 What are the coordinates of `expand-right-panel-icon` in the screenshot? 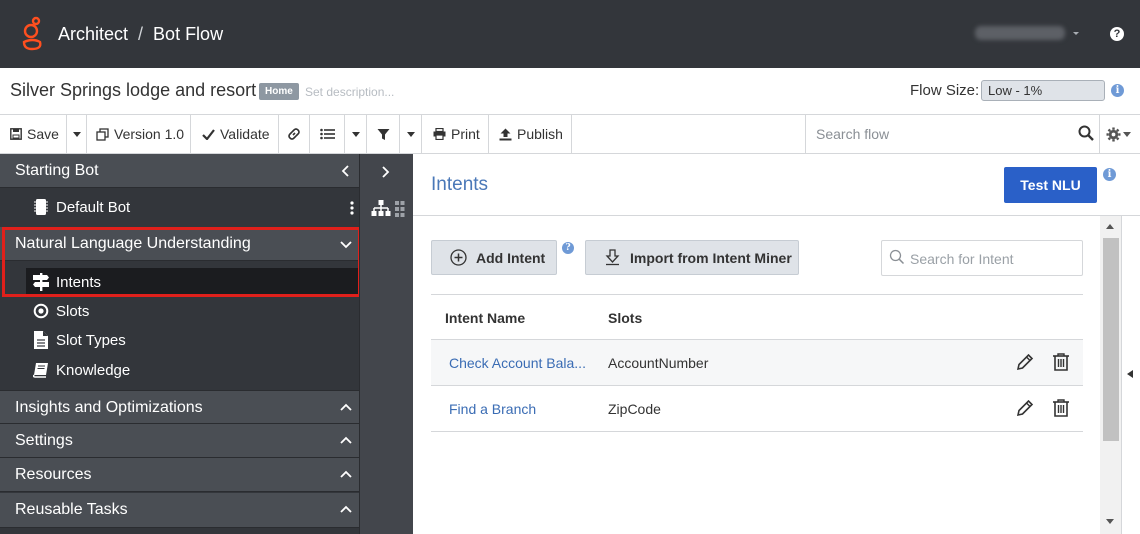 It's located at (1130, 374).